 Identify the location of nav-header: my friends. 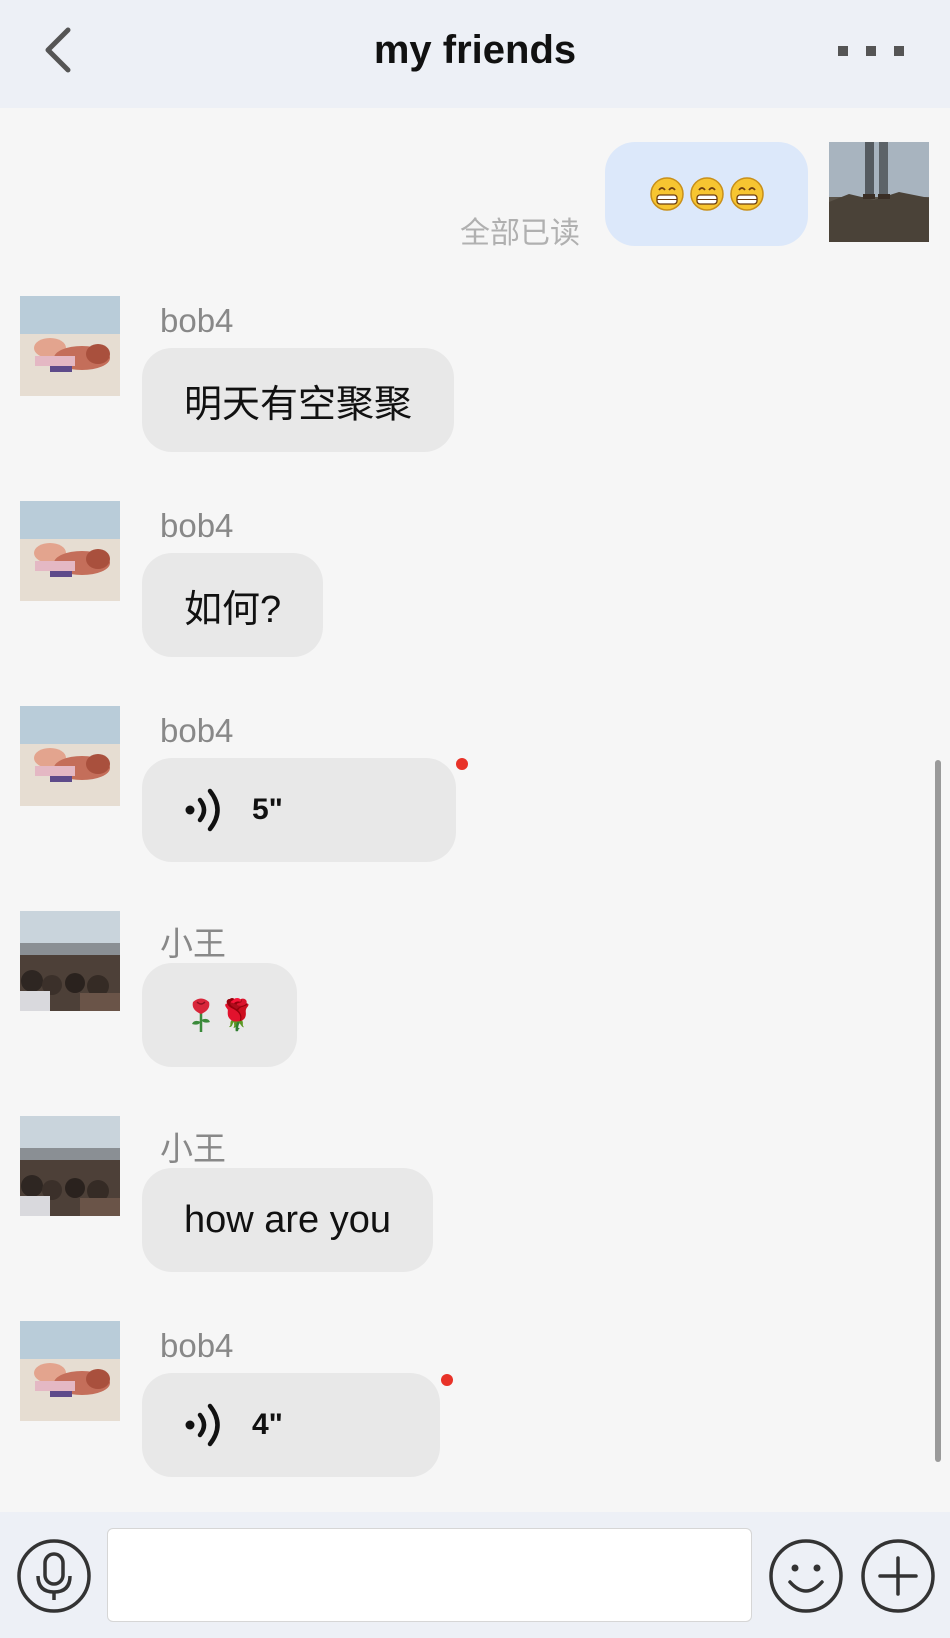
(475, 54).